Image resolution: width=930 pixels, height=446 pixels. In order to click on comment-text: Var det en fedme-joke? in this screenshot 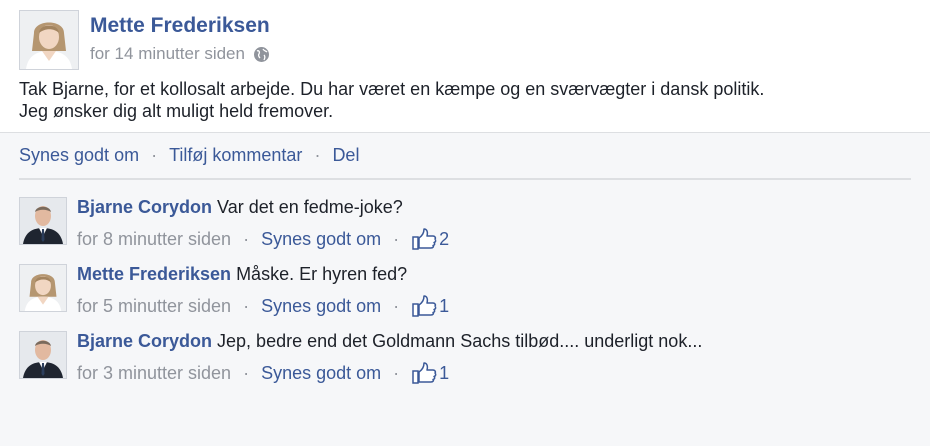, I will do `click(310, 207)`.